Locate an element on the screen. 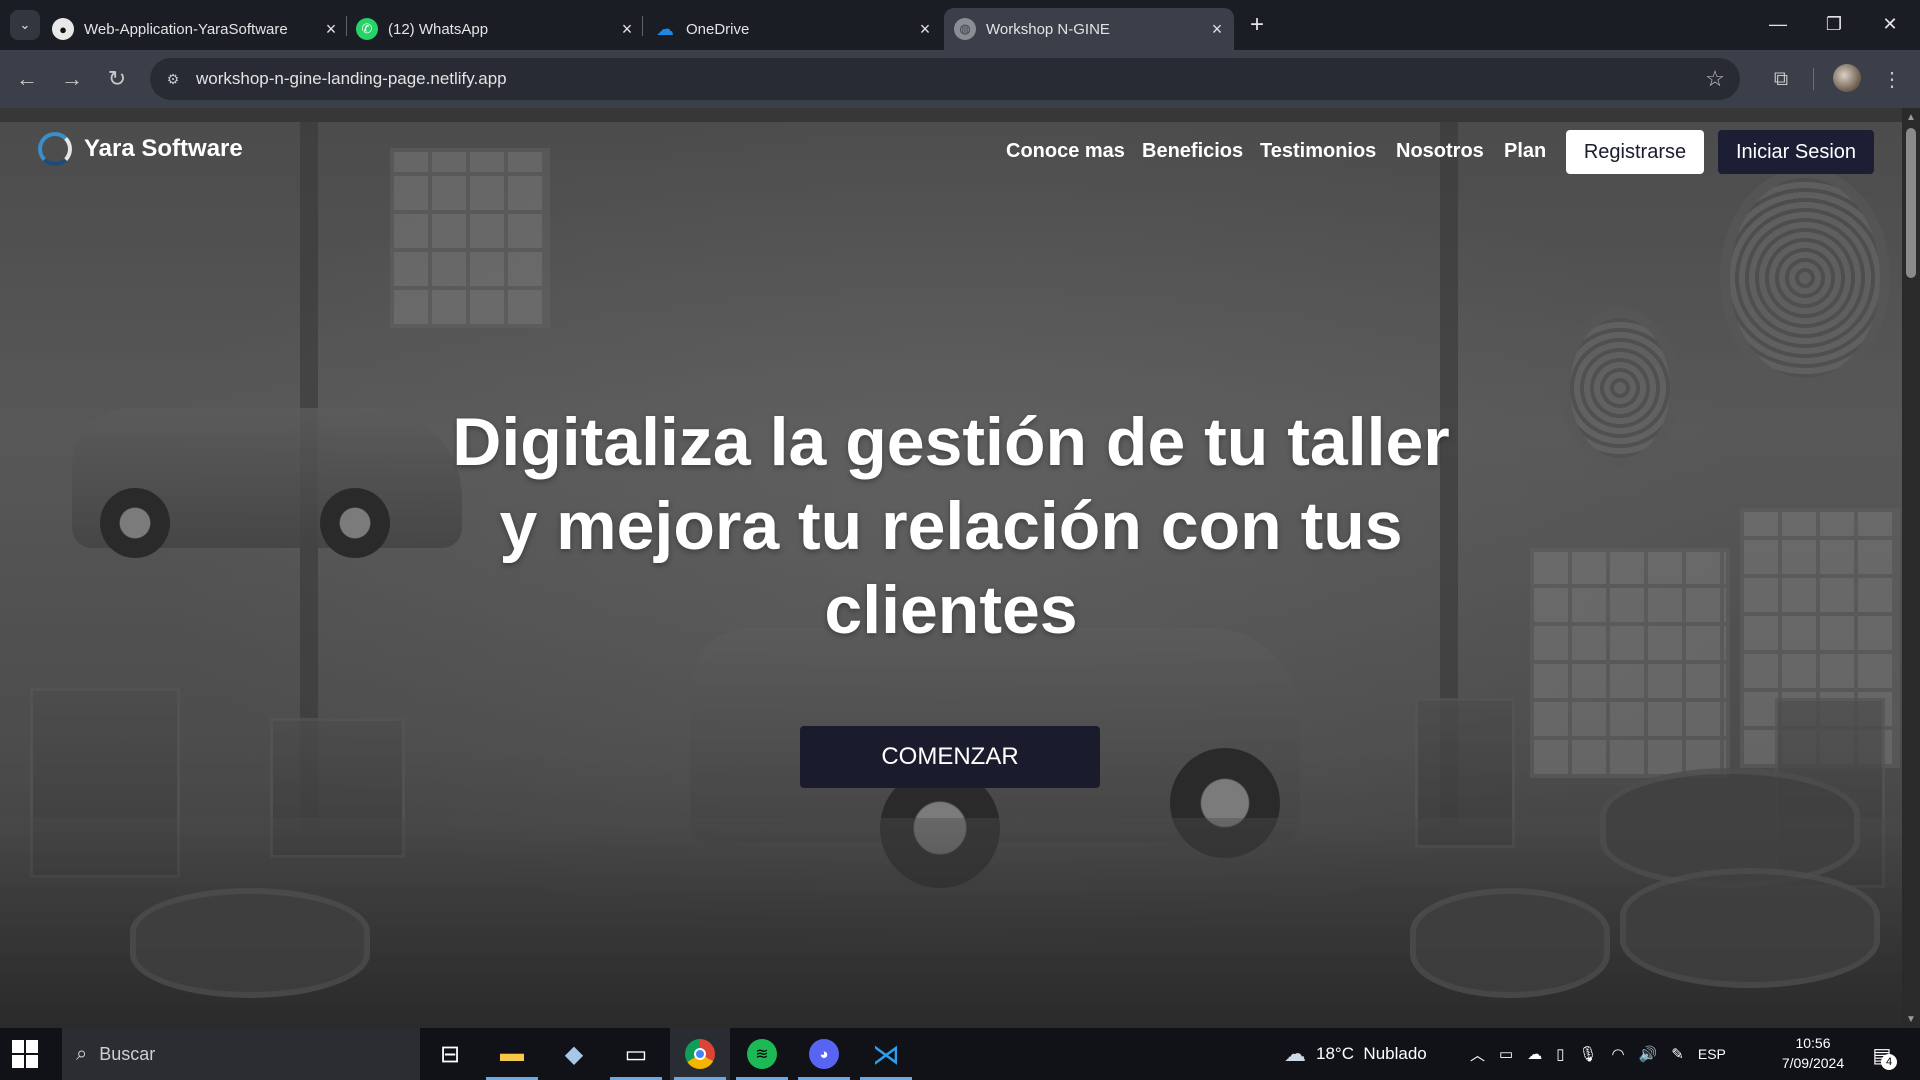  clock-date: 7/09/2024 is located at coordinates (1813, 1063).